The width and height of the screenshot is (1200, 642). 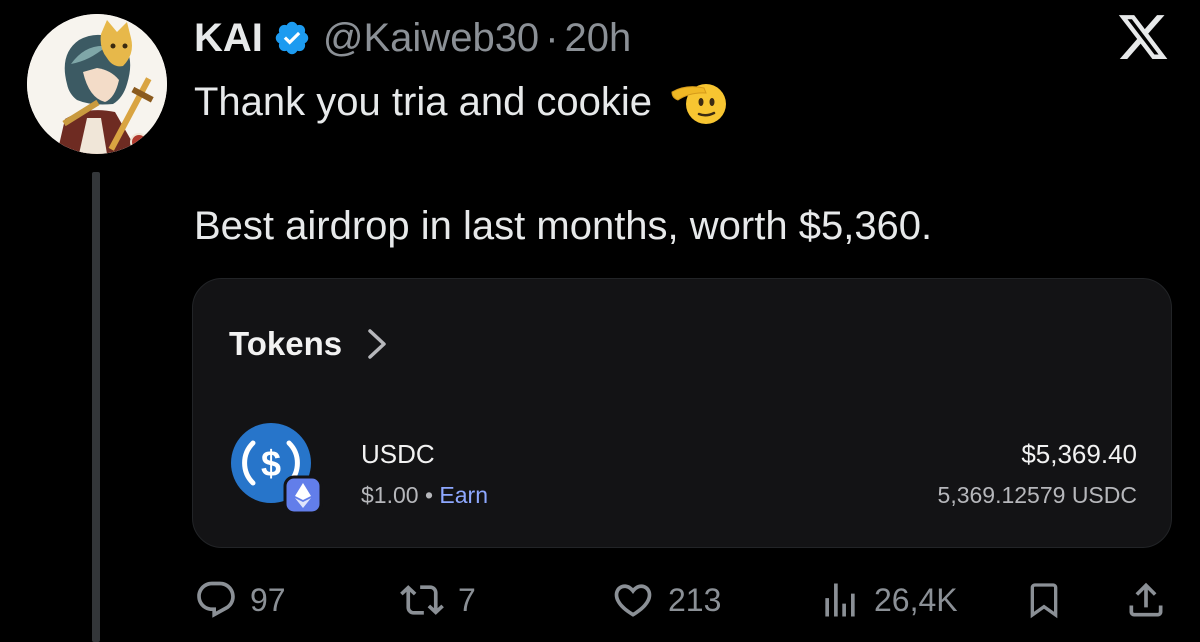 I want to click on chevron-right-icon, so click(x=377, y=344).